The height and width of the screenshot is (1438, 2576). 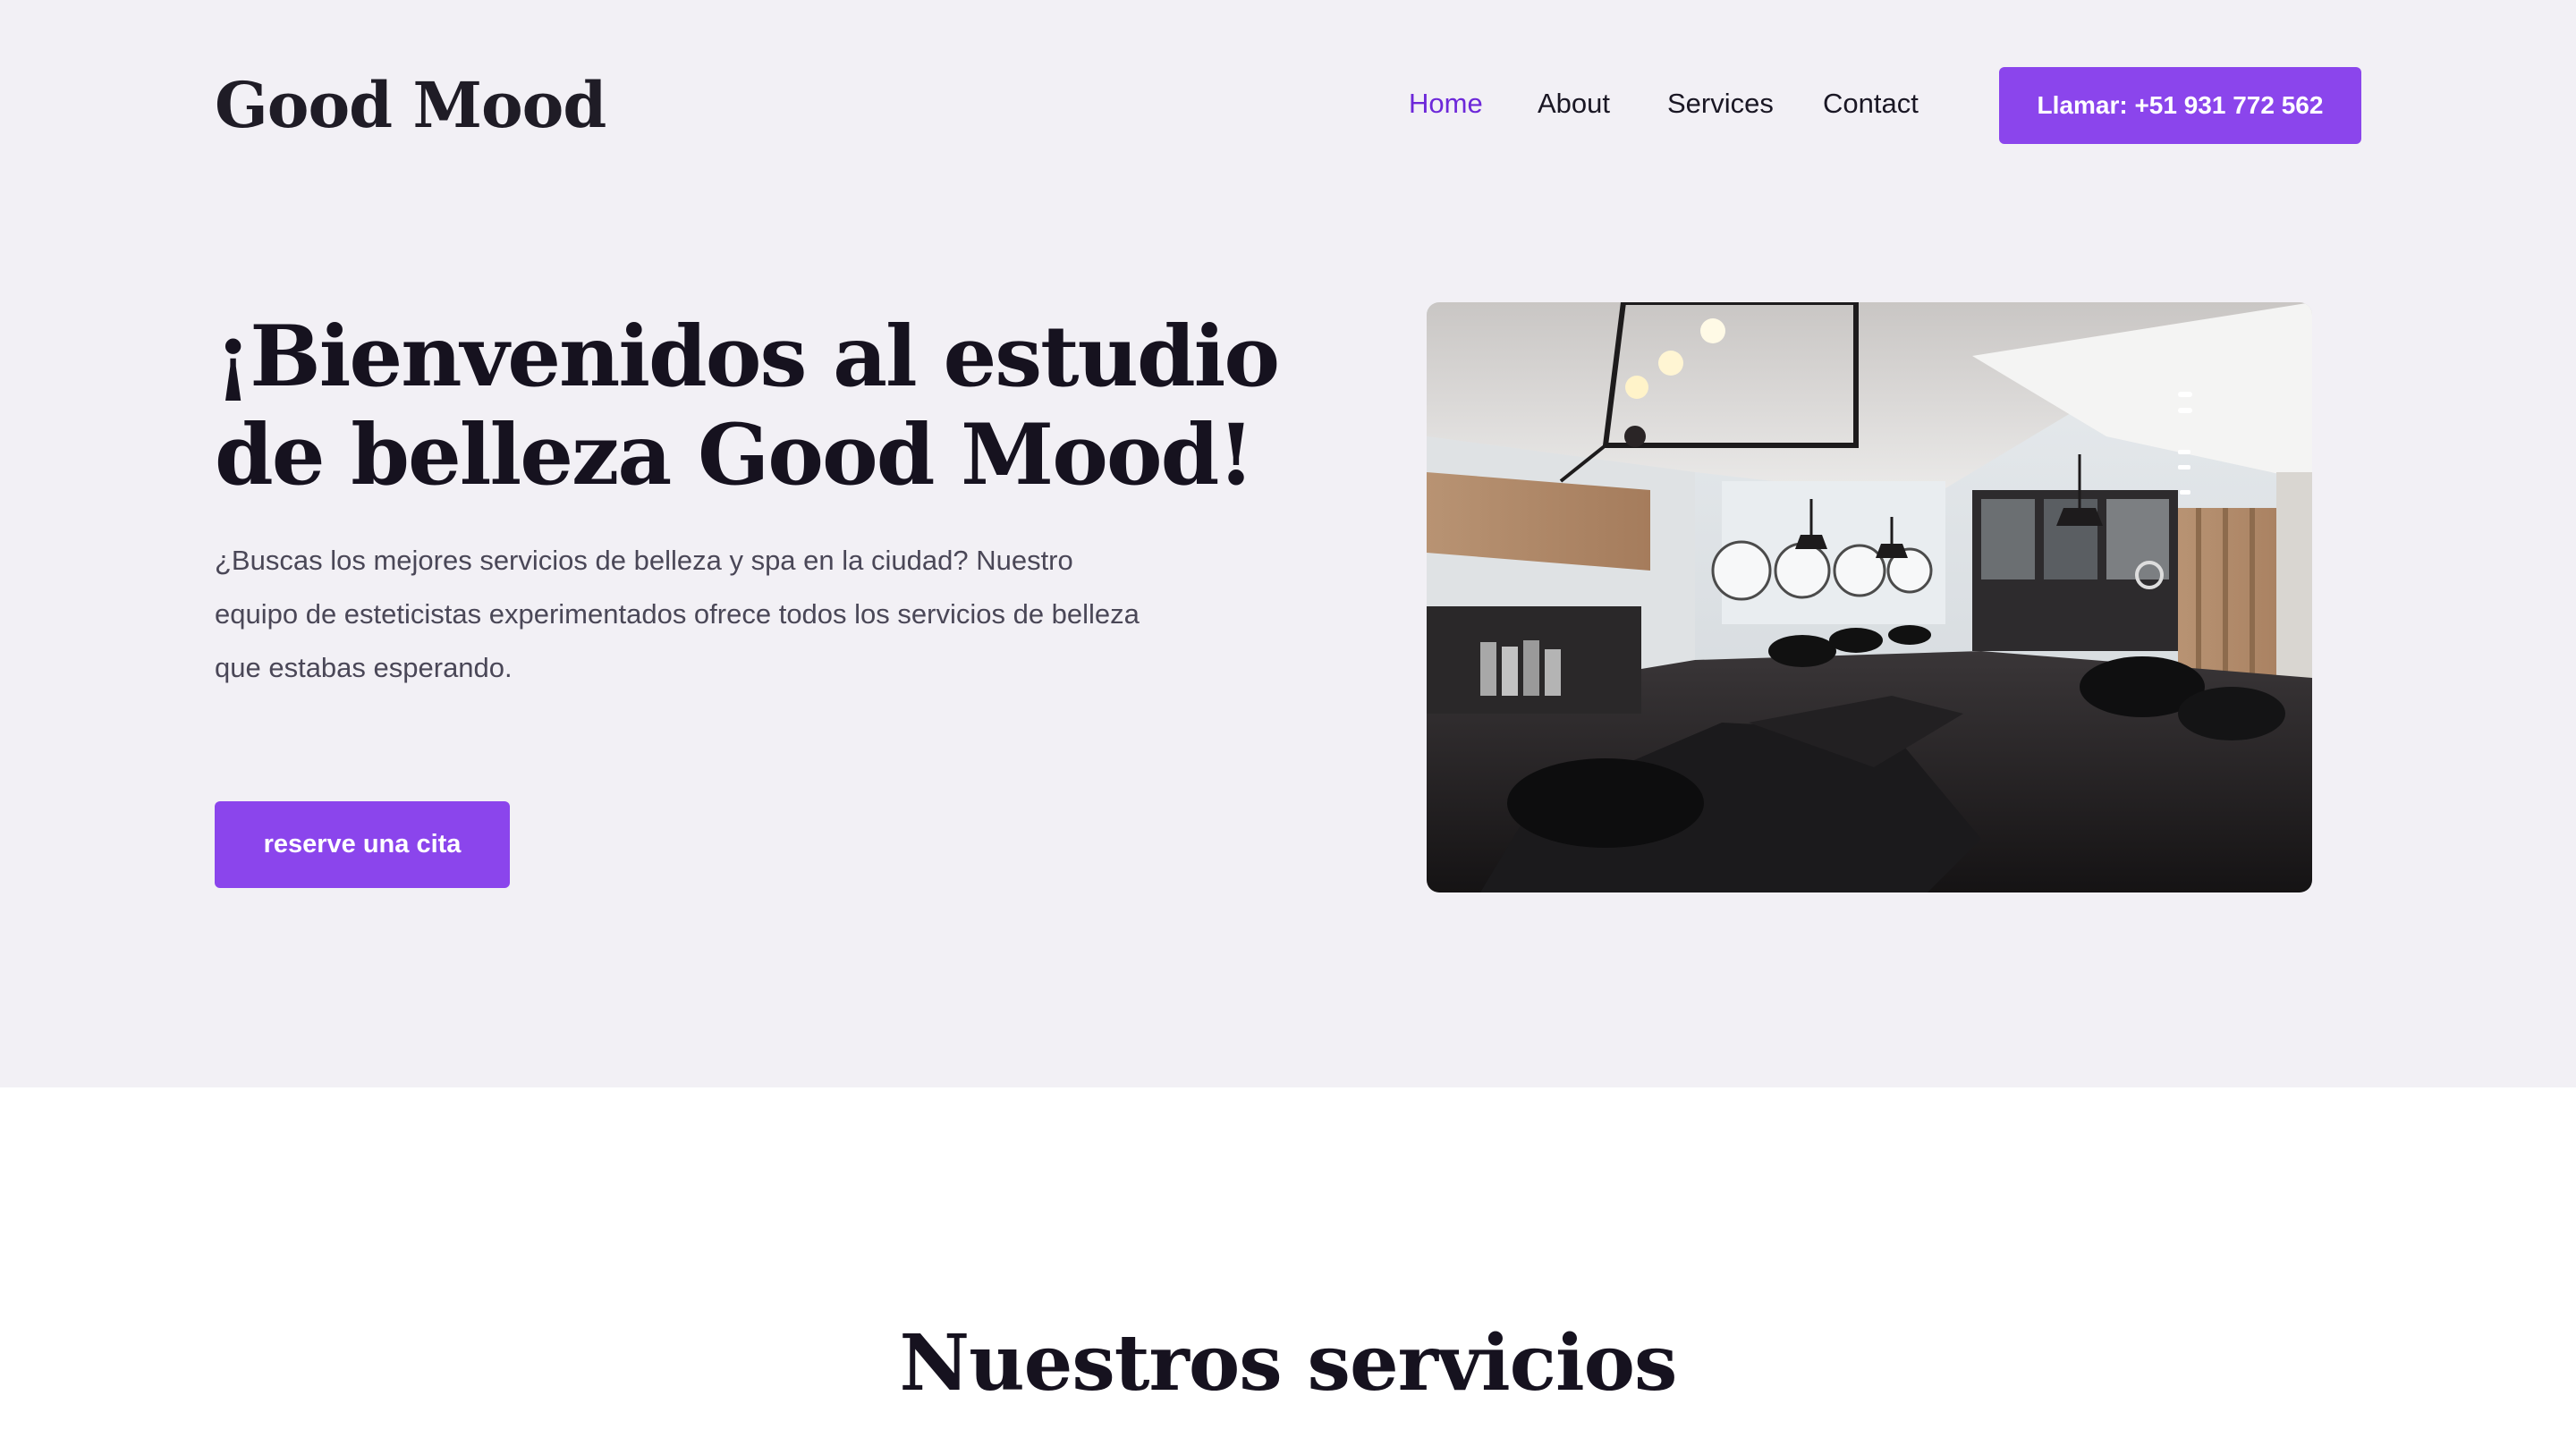 What do you see at coordinates (1869, 597) in the screenshot?
I see `salon-photo` at bounding box center [1869, 597].